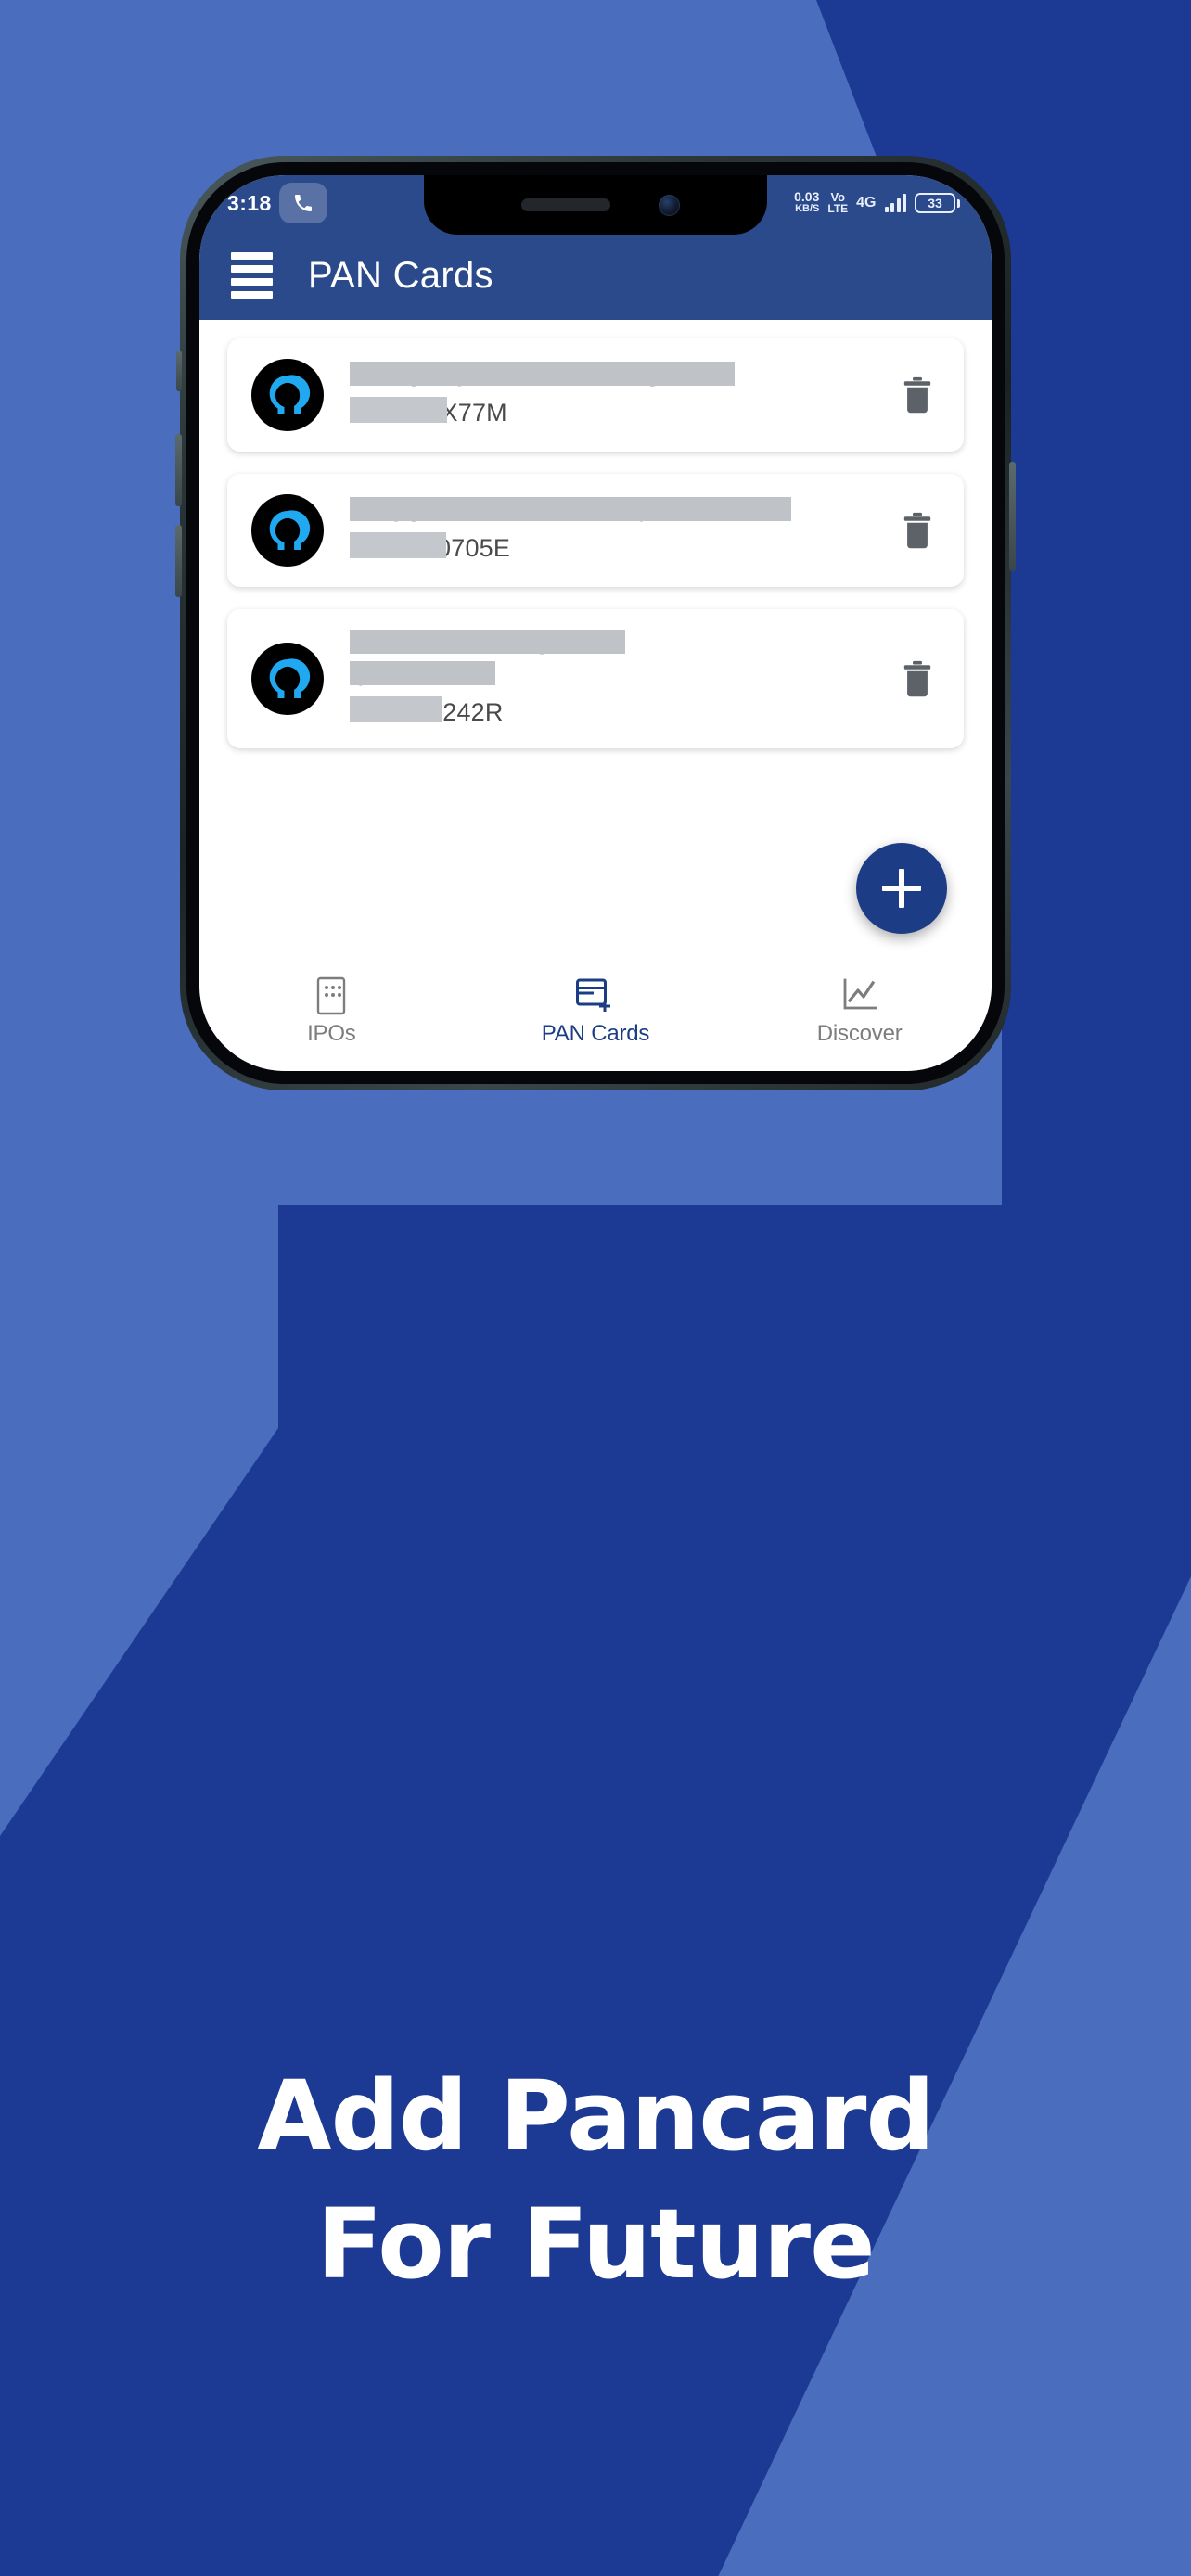  I want to click on battery-percent-label: 33, so click(935, 203).